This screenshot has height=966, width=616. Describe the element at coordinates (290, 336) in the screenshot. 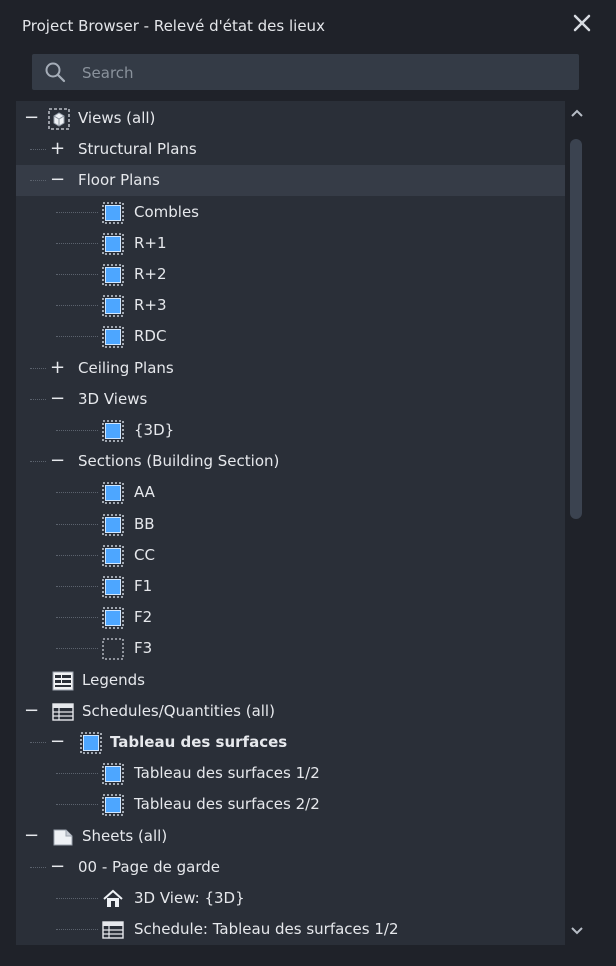

I see `tree-item: RDC` at that location.